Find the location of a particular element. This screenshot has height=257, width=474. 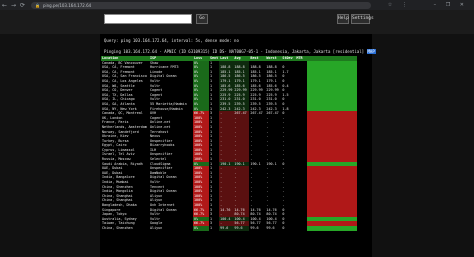

cell-loc: China, Shenzhen is located at coordinates (117, 227).